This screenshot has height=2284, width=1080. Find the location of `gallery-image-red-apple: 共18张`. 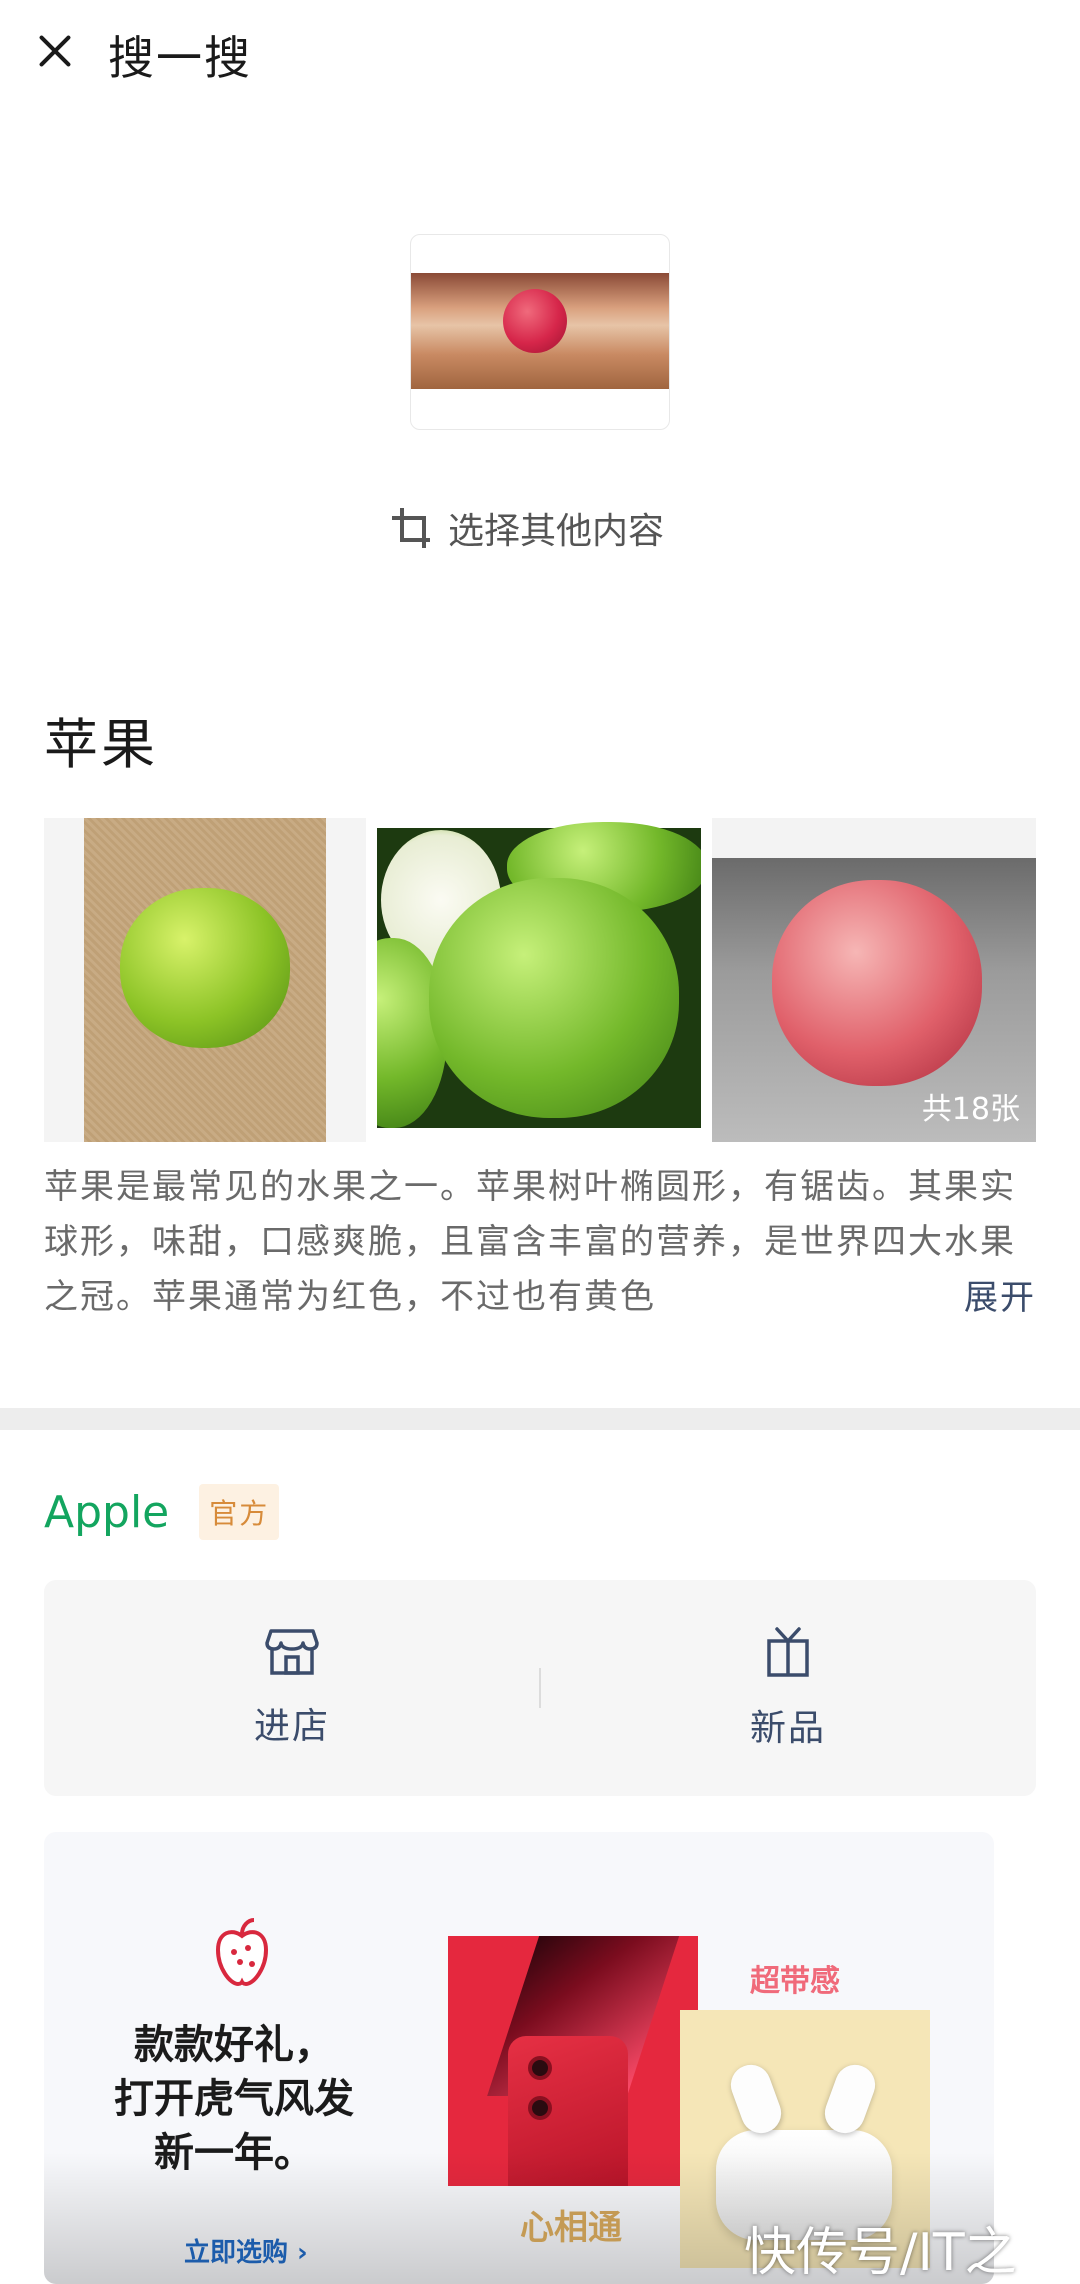

gallery-image-red-apple: 共18张 is located at coordinates (874, 980).